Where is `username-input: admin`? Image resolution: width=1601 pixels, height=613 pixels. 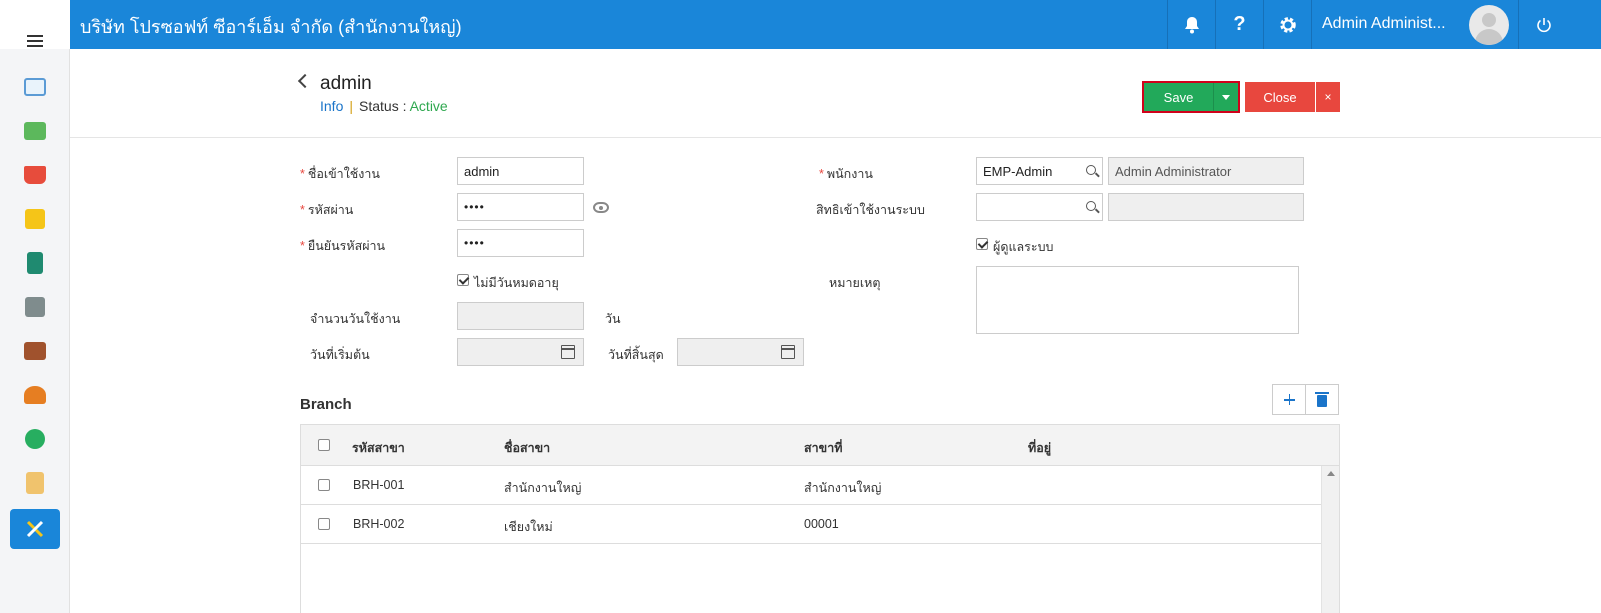
username-input: admin is located at coordinates (520, 171).